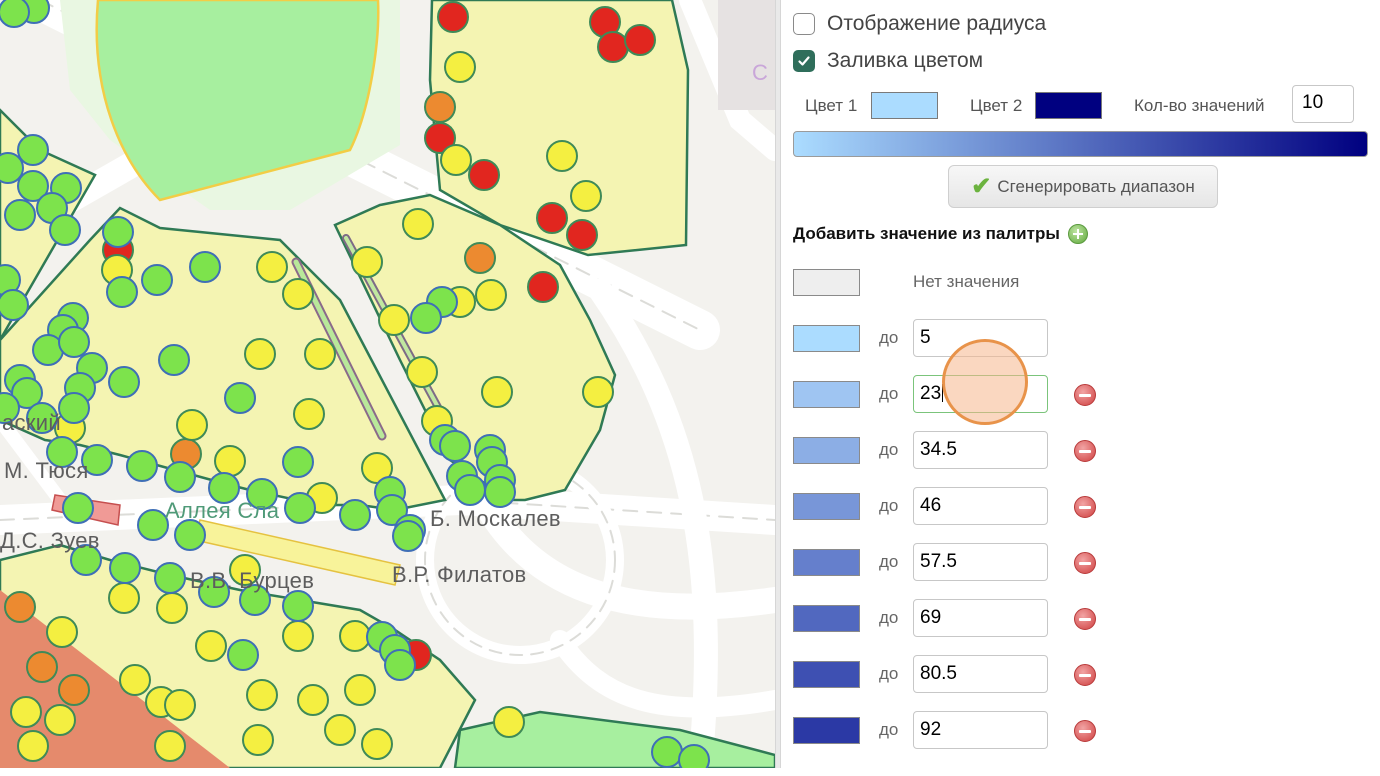 This screenshot has height=776, width=1380. What do you see at coordinates (804, 61) in the screenshot?
I see `fill-color-checkbox` at bounding box center [804, 61].